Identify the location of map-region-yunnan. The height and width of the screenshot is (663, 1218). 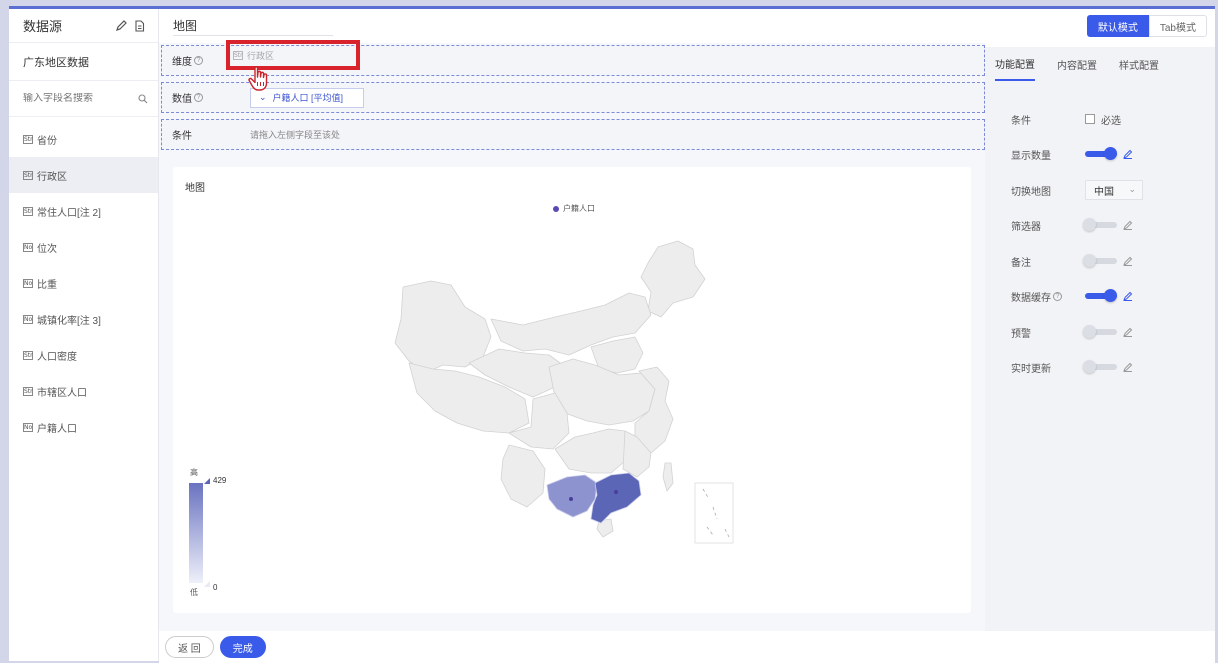
(523, 476).